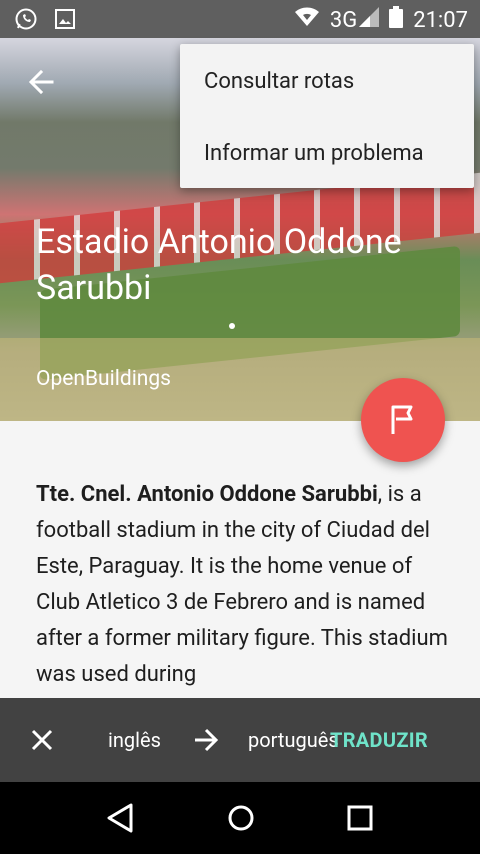  I want to click on overflow-menu: Consultar rotas Informar um problema, so click(327, 116).